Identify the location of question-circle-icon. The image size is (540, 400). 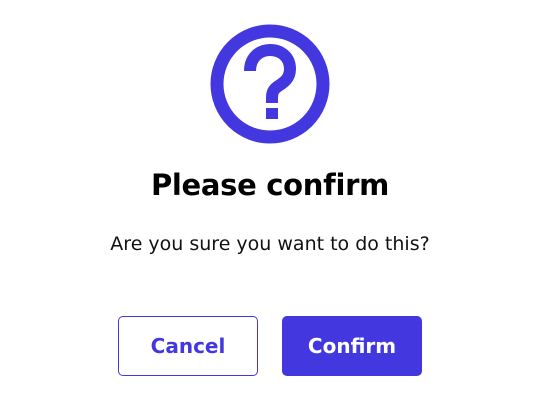
(270, 84).